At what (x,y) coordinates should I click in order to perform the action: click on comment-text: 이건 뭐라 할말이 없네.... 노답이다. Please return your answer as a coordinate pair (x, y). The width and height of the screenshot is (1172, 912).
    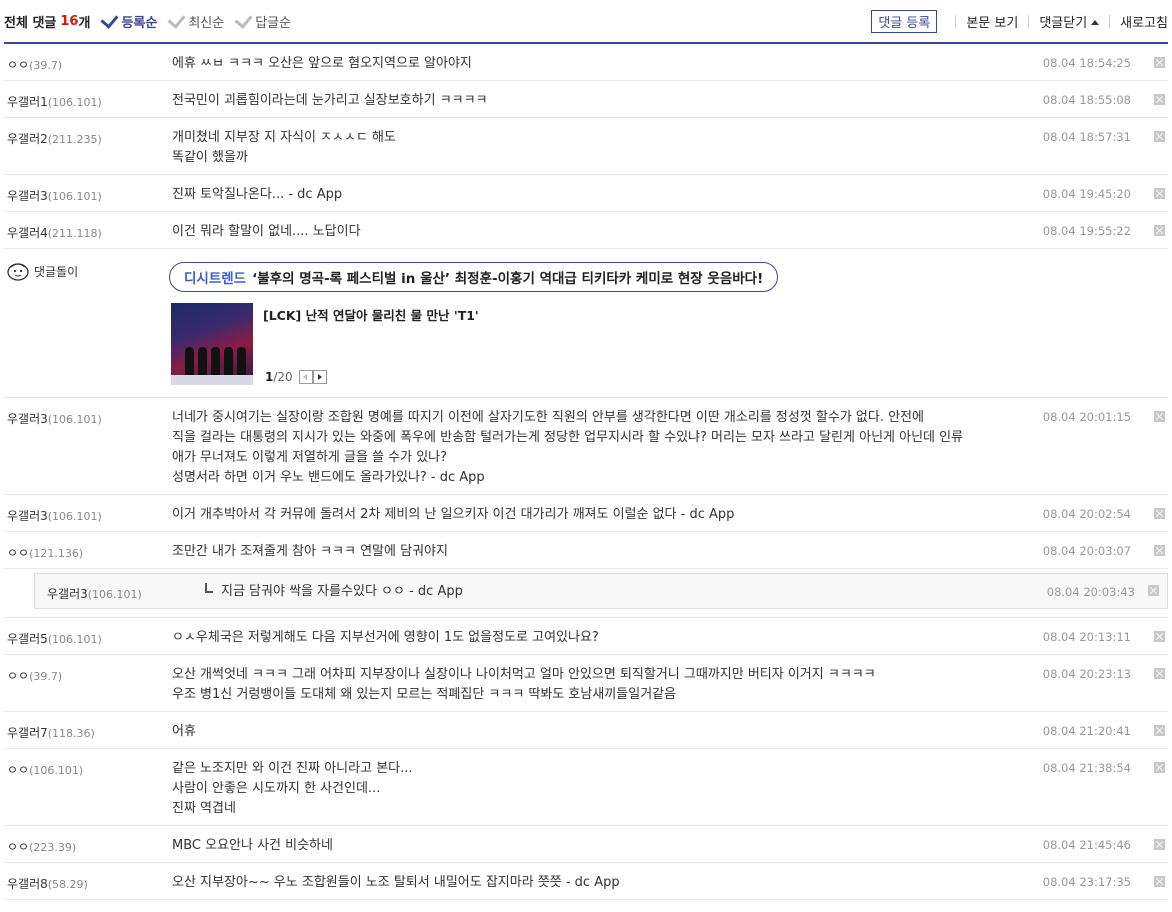
    Looking at the image, I should click on (582, 232).